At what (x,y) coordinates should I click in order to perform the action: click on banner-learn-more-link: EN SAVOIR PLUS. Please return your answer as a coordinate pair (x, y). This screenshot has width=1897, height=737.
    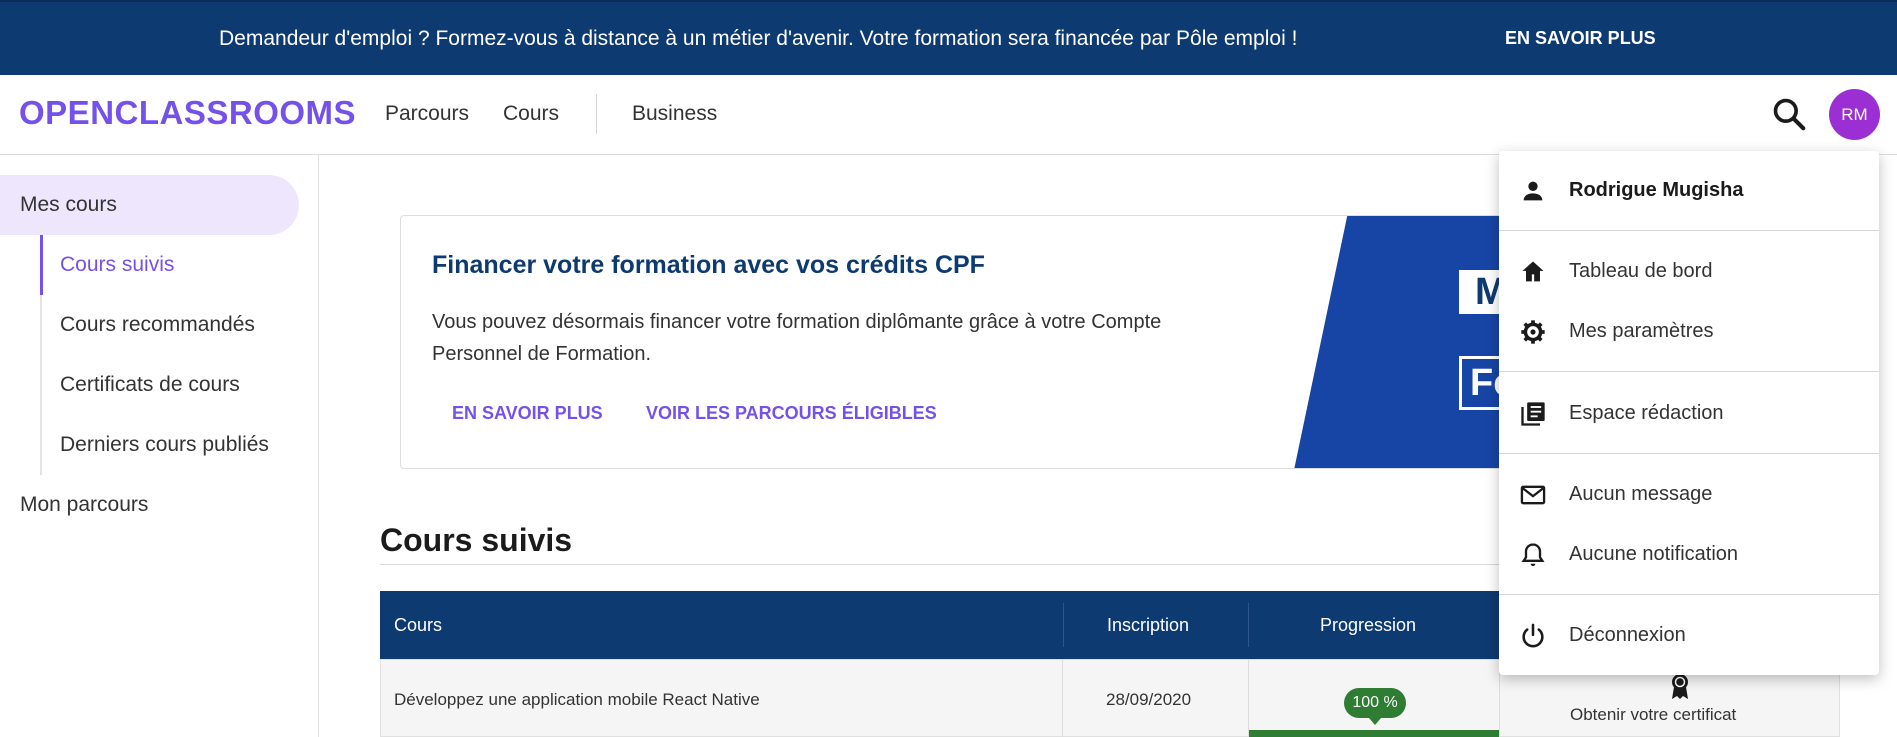
    Looking at the image, I should click on (1580, 38).